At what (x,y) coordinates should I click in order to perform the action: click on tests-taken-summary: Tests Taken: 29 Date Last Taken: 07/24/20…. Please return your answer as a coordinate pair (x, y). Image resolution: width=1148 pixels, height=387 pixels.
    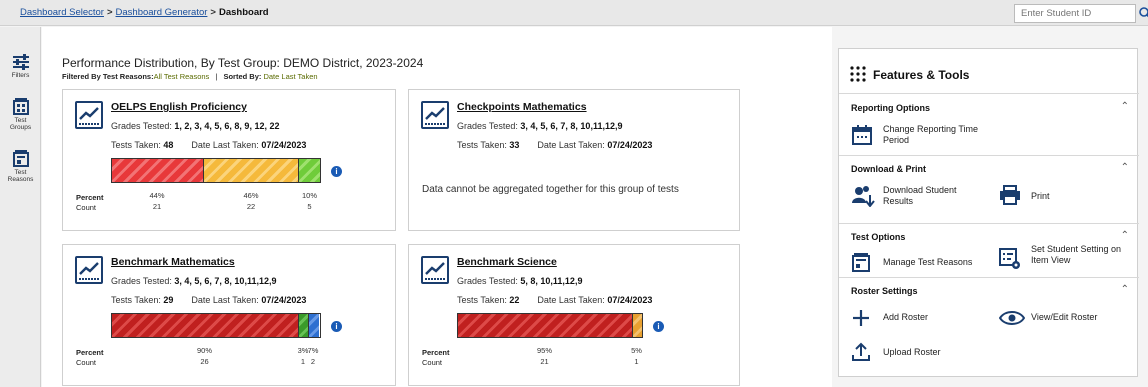
    Looking at the image, I should click on (209, 300).